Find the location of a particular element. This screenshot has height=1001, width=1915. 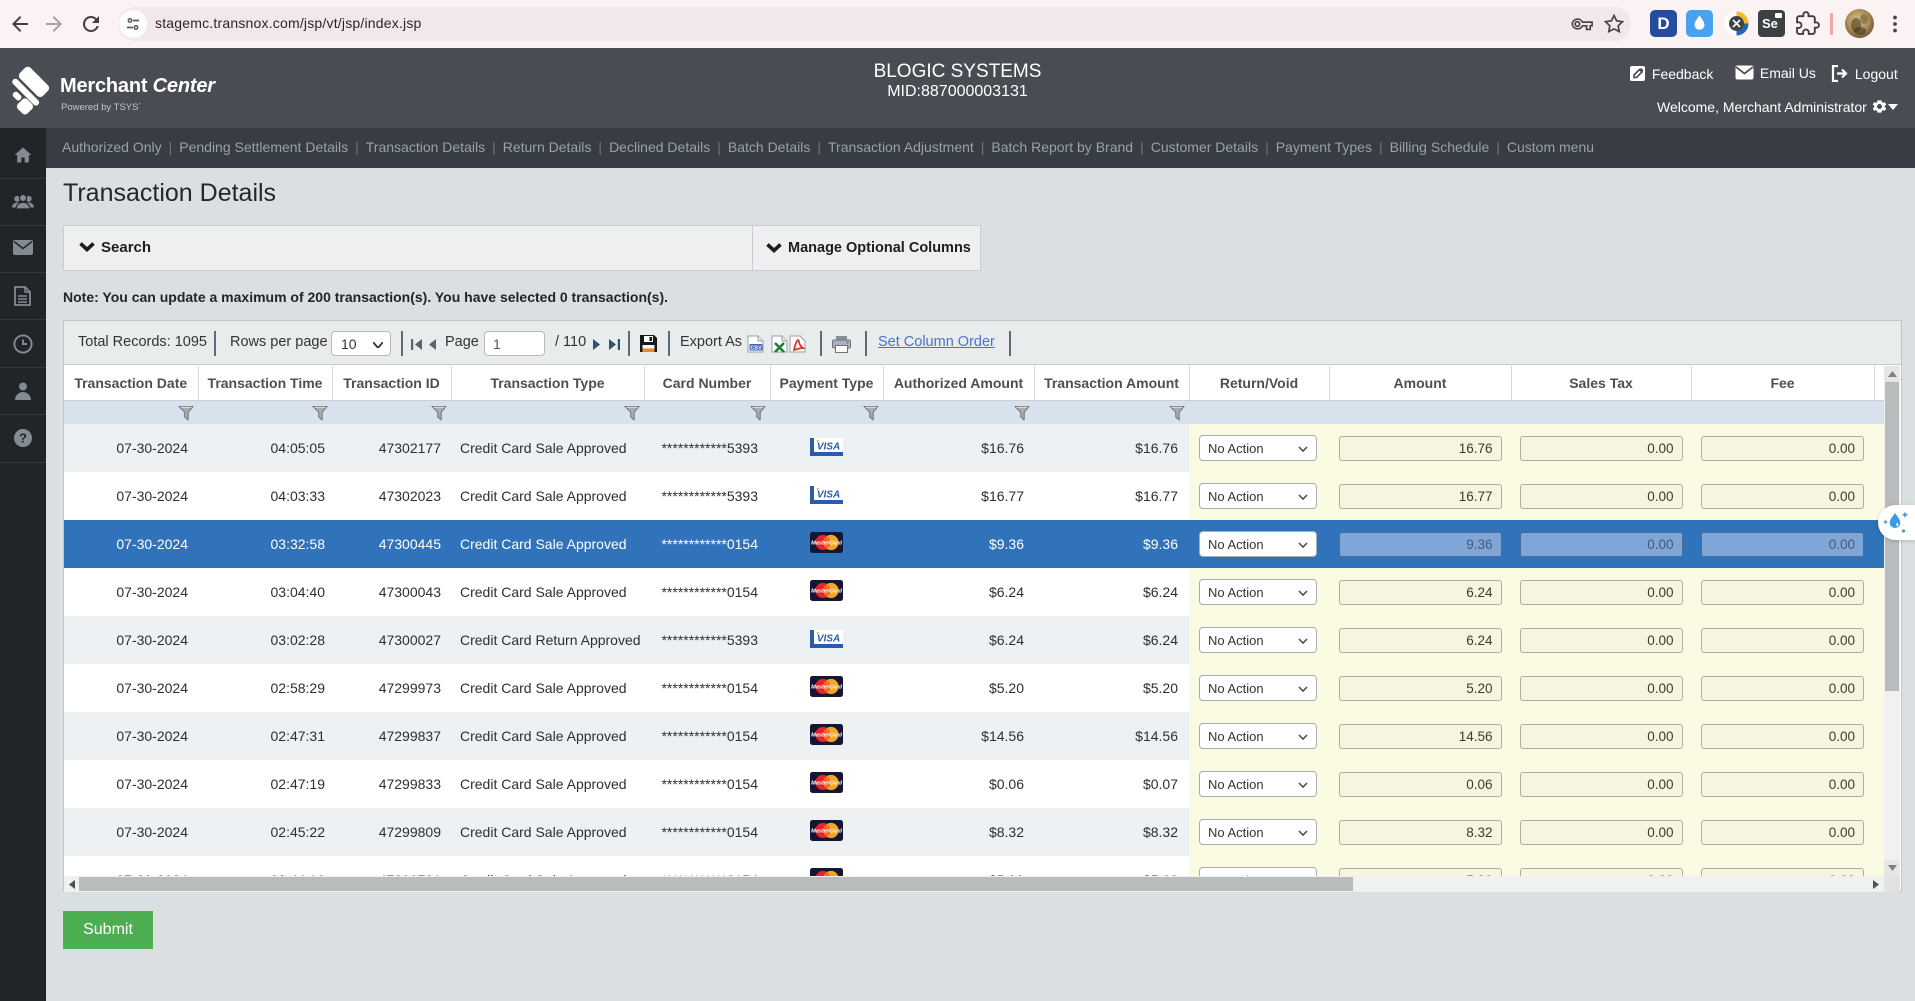

svg-text: CSV is located at coordinates (756, 348).